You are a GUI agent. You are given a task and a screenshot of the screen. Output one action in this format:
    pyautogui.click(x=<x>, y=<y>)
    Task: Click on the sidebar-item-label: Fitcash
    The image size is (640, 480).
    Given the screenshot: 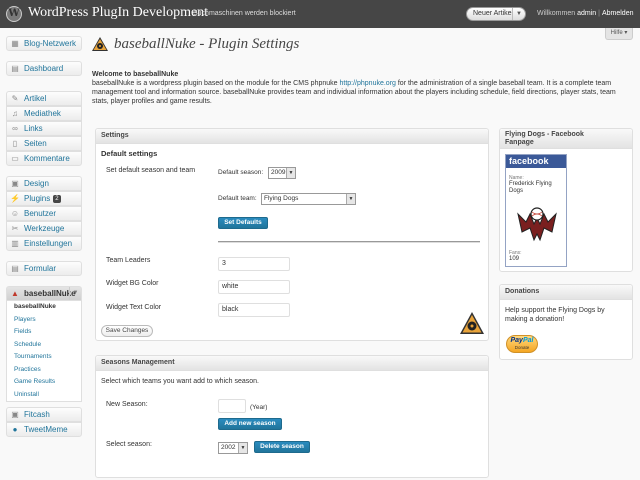 What is the action you would take?
    pyautogui.click(x=37, y=414)
    